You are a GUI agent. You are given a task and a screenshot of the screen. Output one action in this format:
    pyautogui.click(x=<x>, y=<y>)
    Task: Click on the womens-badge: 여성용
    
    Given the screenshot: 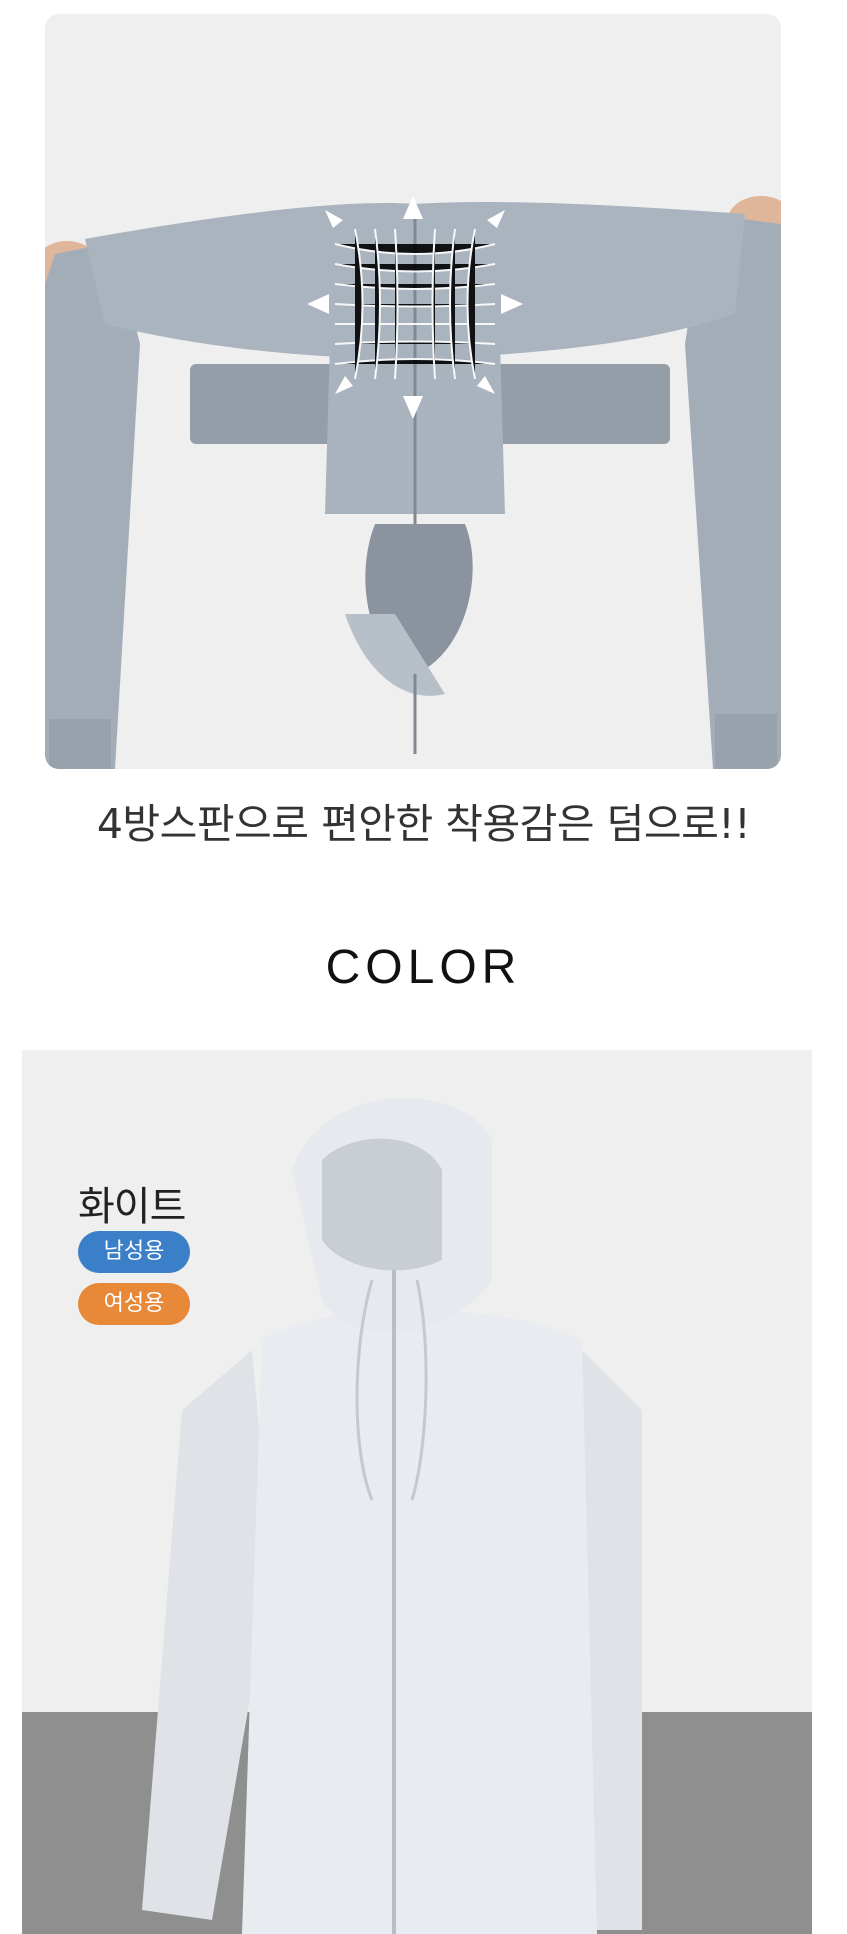 What is the action you would take?
    pyautogui.click(x=134, y=1304)
    